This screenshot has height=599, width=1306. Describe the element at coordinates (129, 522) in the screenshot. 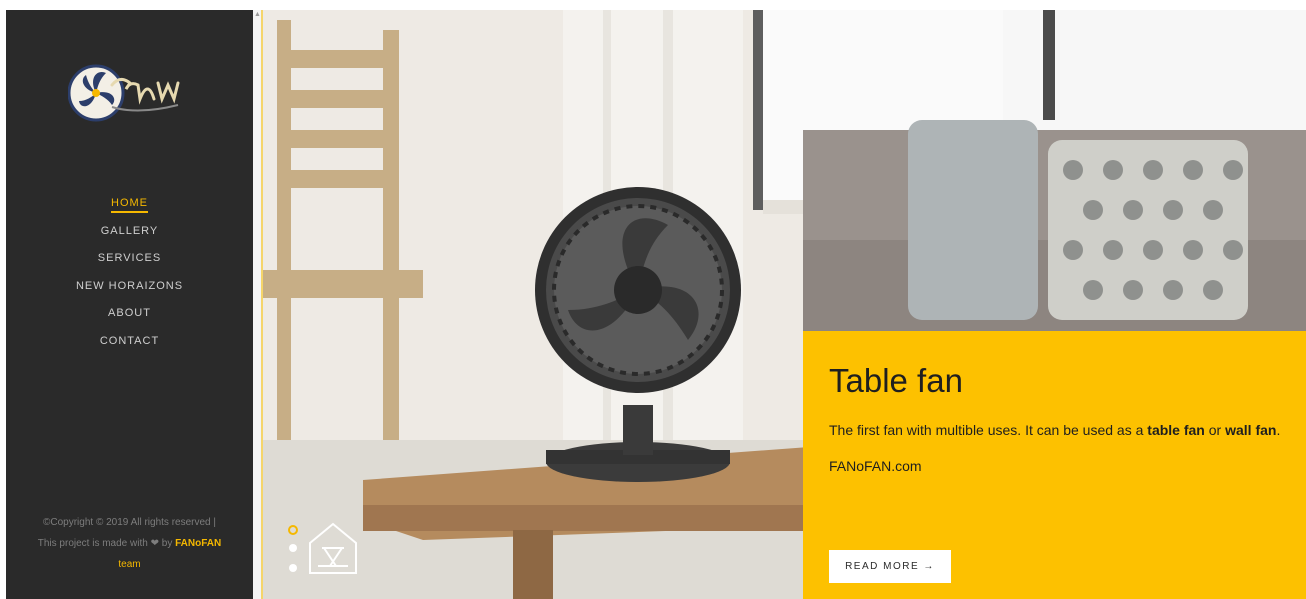

I see `copyright-line: ©Copyright © 2019 All rights reserved |` at that location.